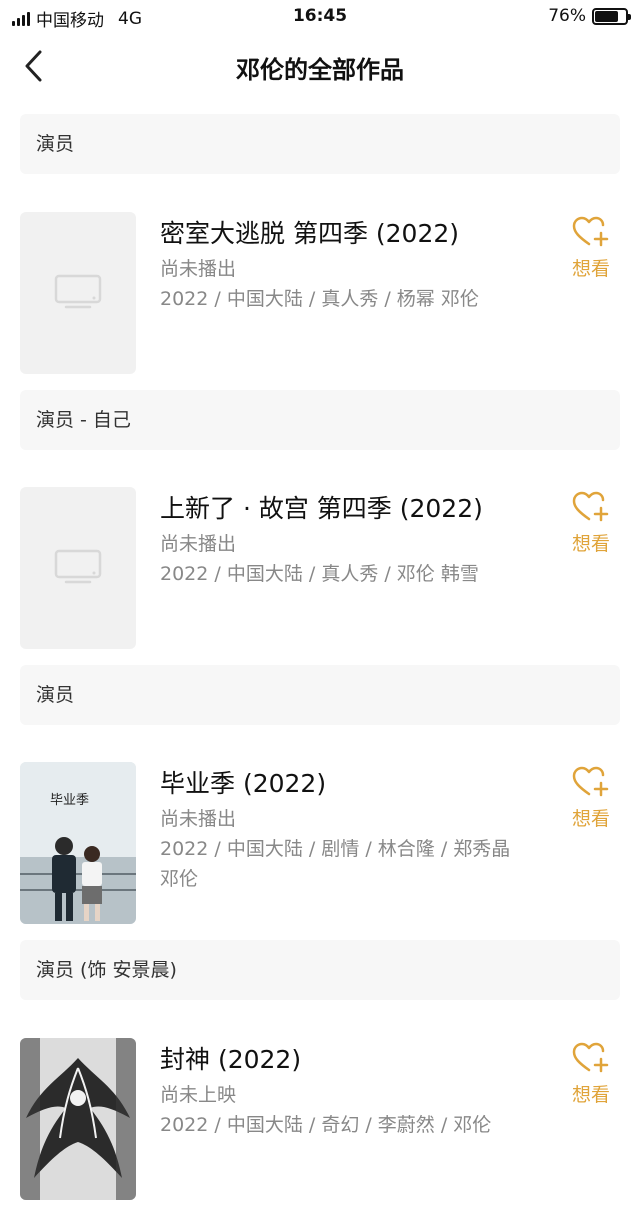  I want to click on battery-icon, so click(611, 16).